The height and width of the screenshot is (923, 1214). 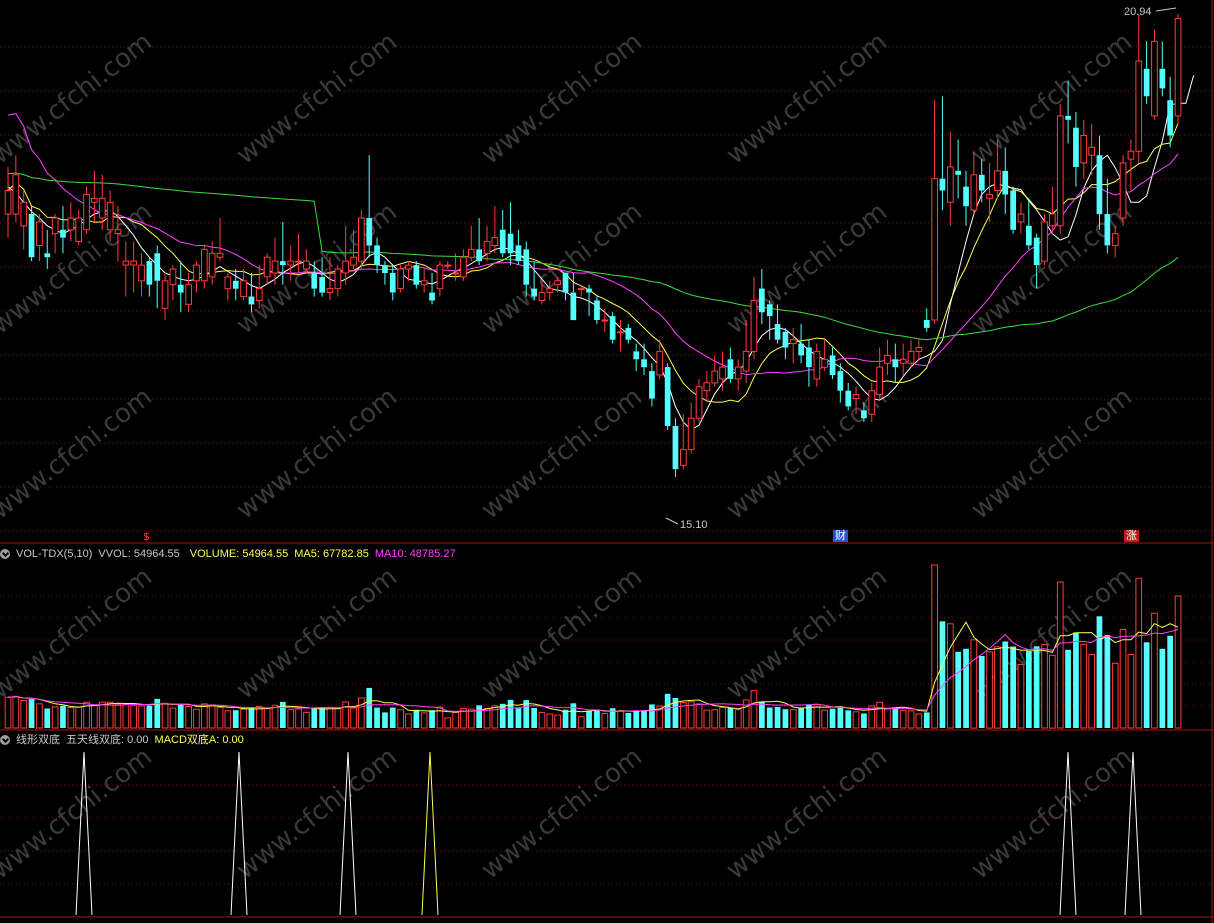 I want to click on event-marker-finance: 财, so click(x=840, y=536).